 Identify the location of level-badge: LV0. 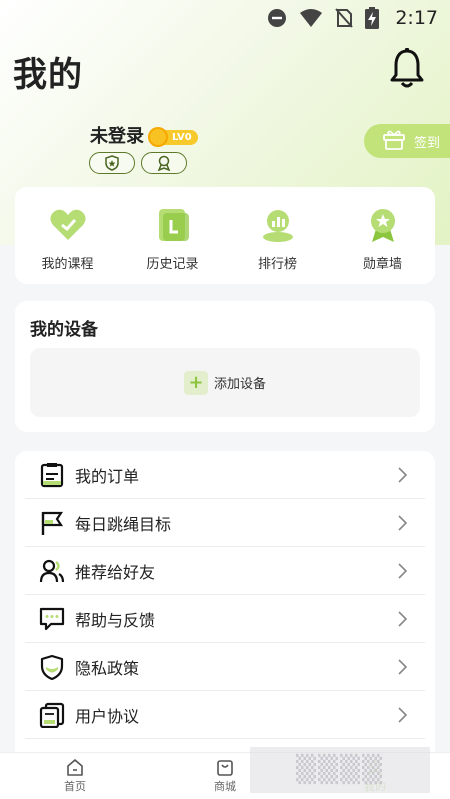
(173, 137).